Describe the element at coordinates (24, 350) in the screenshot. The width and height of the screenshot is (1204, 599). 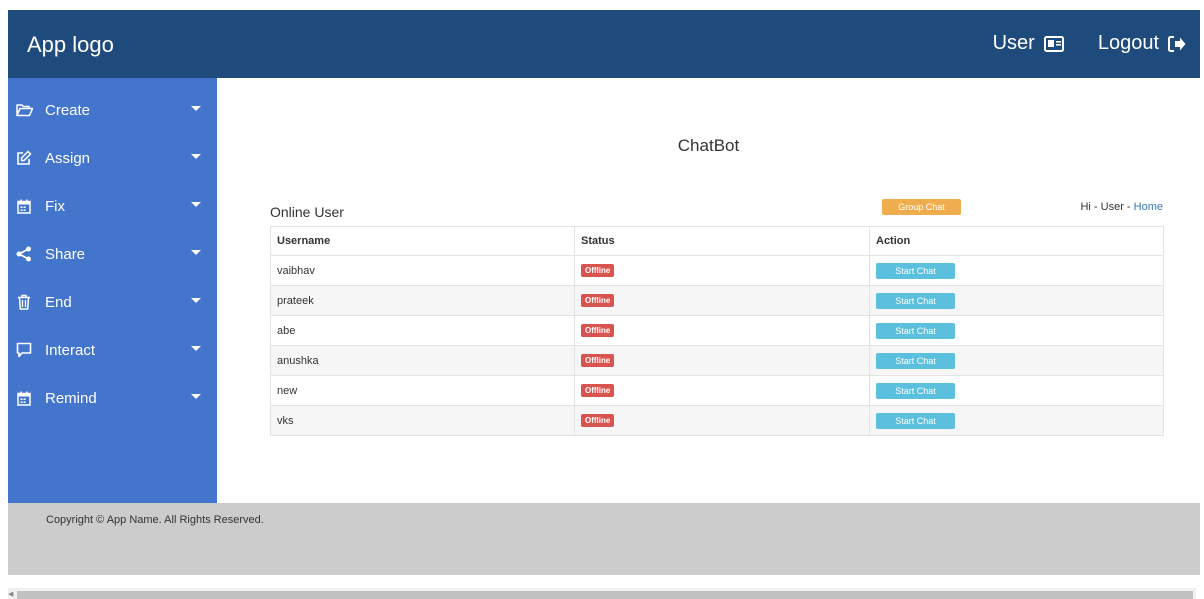
I see `comment-icon` at that location.